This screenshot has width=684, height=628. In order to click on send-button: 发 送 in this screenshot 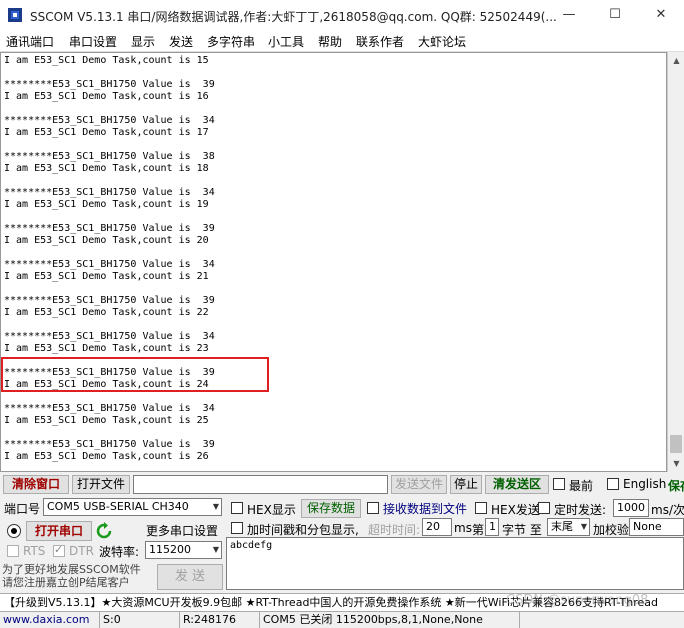, I will do `click(190, 577)`.